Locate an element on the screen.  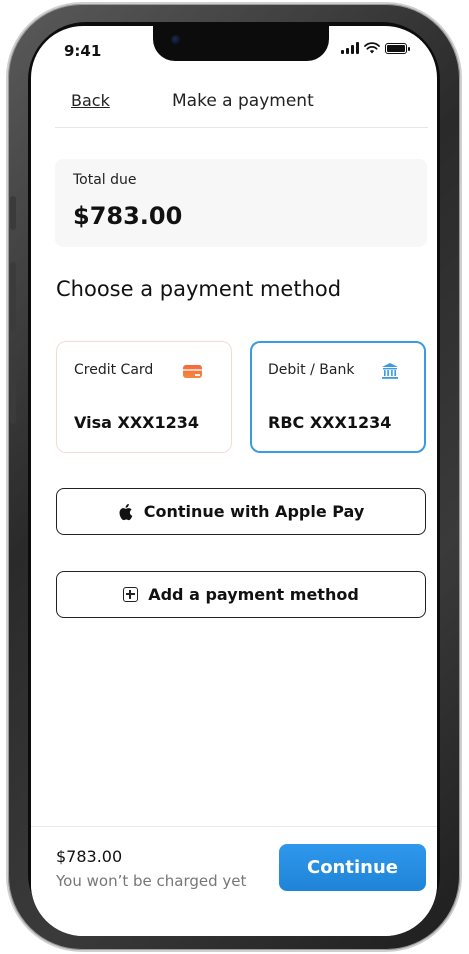
payment-method-label: Debit / Bank is located at coordinates (311, 370).